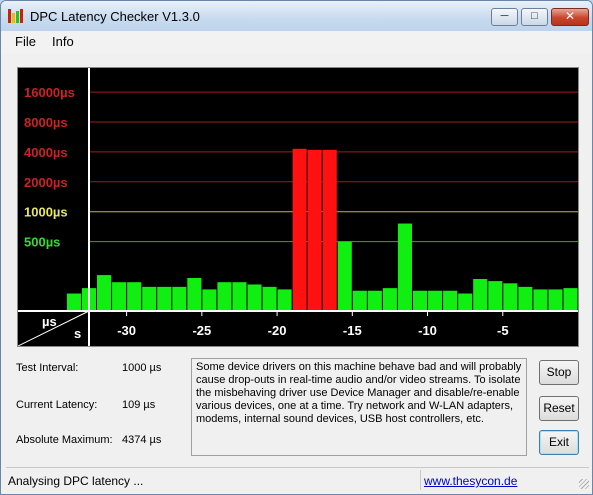  I want to click on reset-button: Reset, so click(559, 408).